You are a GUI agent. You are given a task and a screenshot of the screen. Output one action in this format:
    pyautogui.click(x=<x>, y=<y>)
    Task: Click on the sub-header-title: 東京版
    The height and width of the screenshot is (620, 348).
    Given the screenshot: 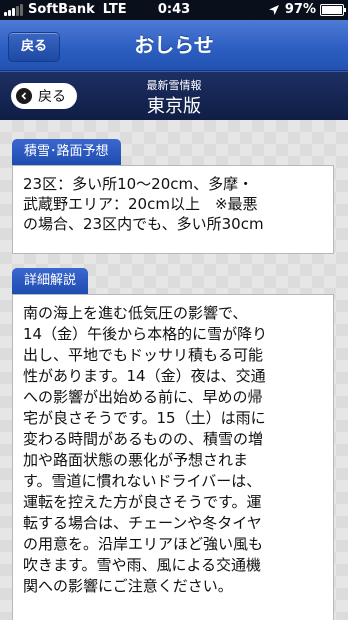 What is the action you would take?
    pyautogui.click(x=174, y=106)
    